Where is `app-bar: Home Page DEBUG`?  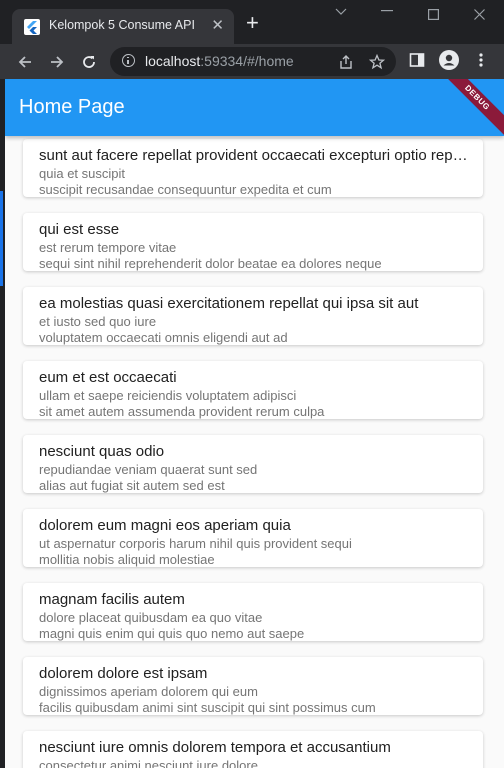 app-bar: Home Page DEBUG is located at coordinates (254, 110).